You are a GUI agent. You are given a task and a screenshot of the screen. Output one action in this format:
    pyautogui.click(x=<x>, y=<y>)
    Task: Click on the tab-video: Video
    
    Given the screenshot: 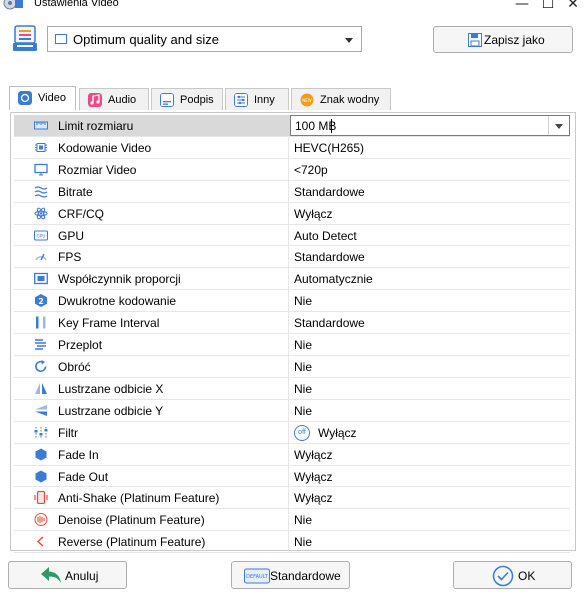 What is the action you would take?
    pyautogui.click(x=42, y=98)
    